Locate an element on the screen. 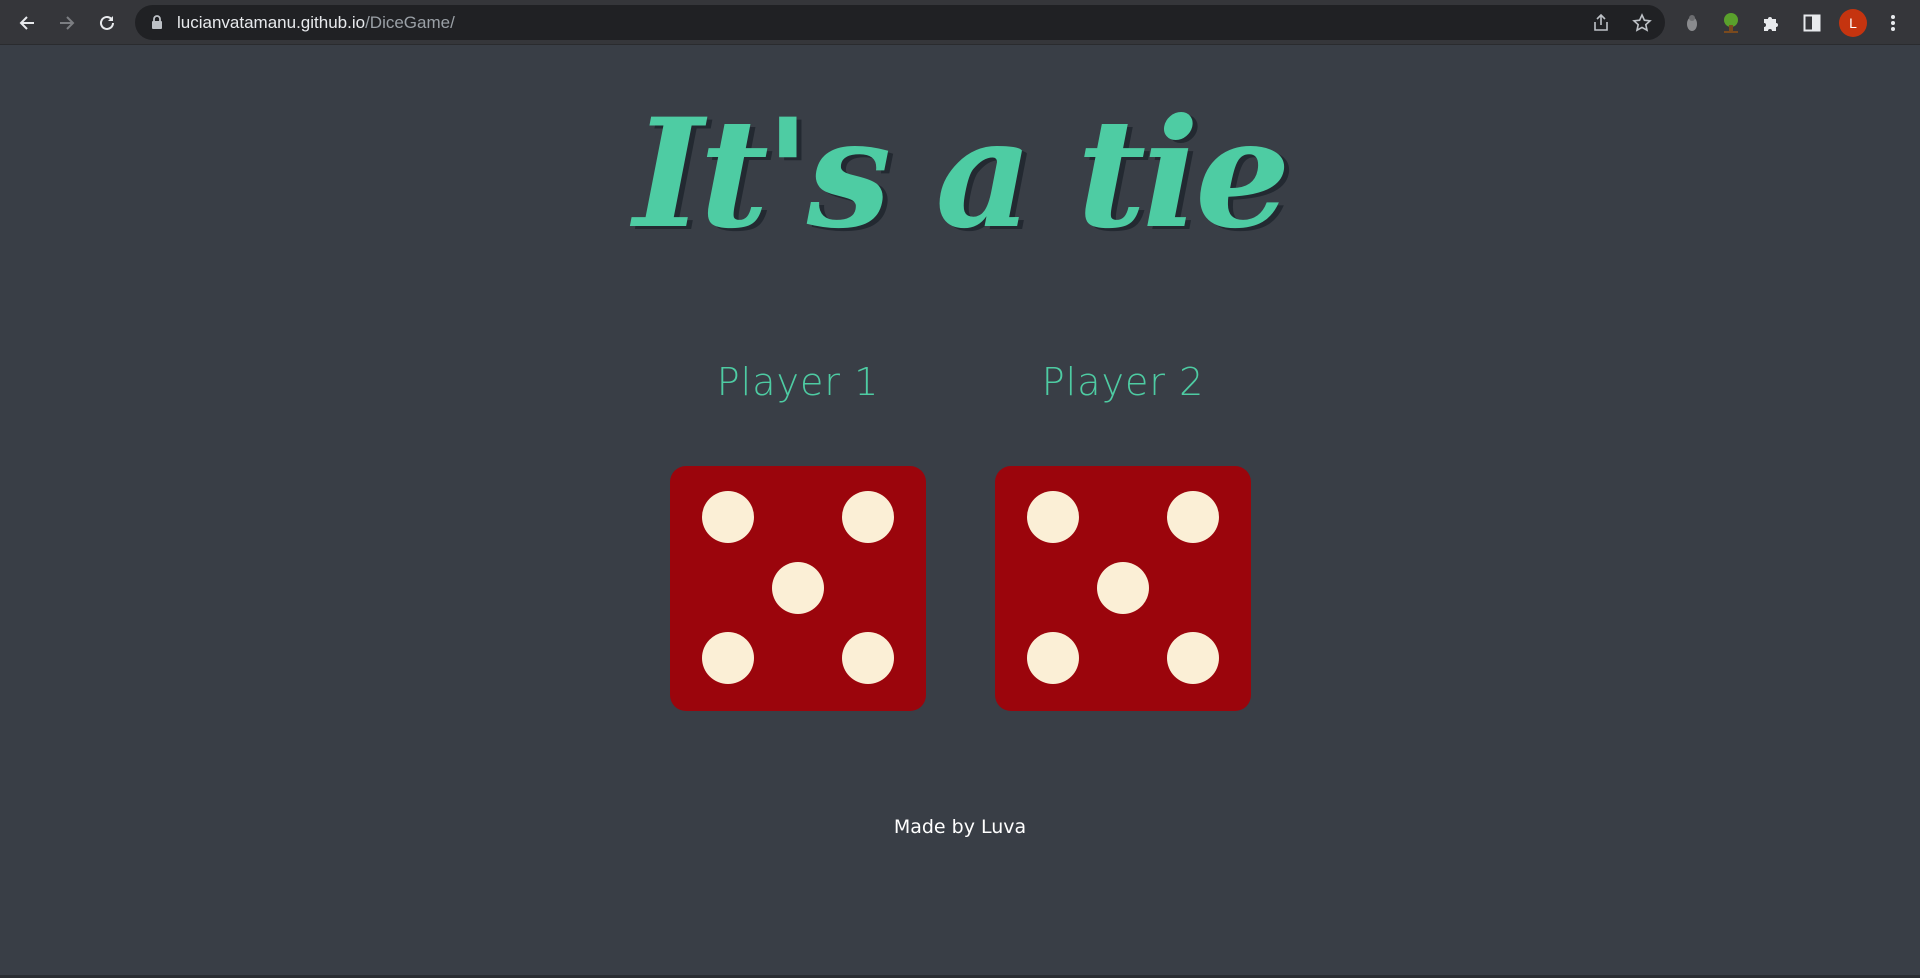 The width and height of the screenshot is (1920, 978). player-2-label: Player 2 is located at coordinates (1123, 382).